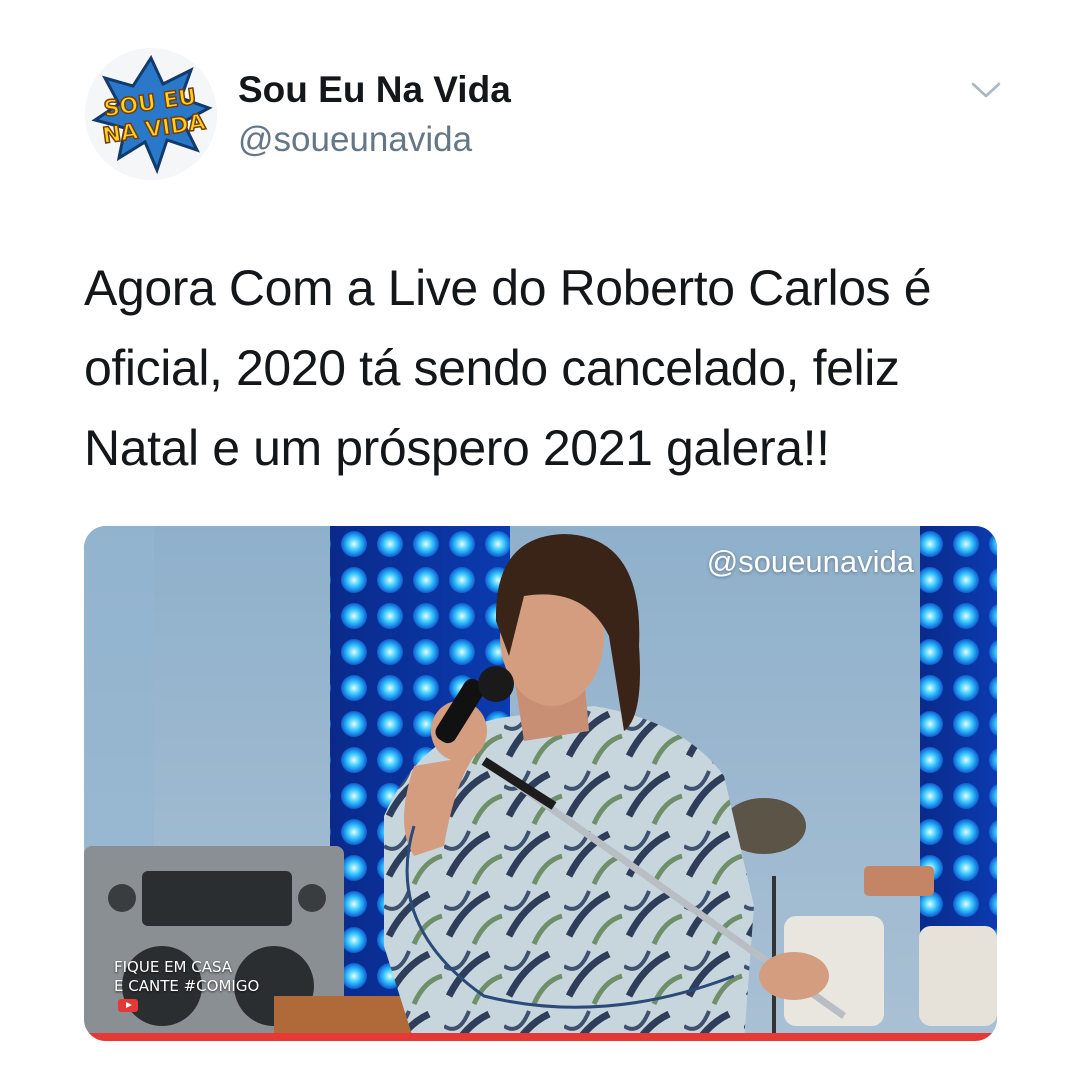 The image size is (1080, 1080). Describe the element at coordinates (128, 1005) in the screenshot. I see `youtube-icon` at that location.